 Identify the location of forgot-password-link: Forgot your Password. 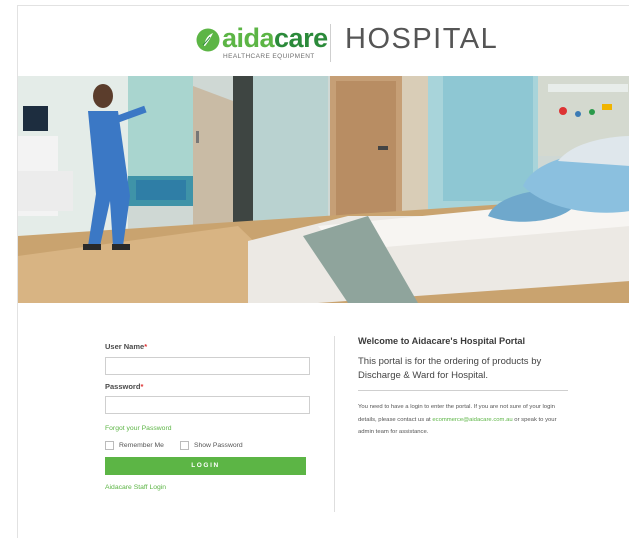
(206, 428).